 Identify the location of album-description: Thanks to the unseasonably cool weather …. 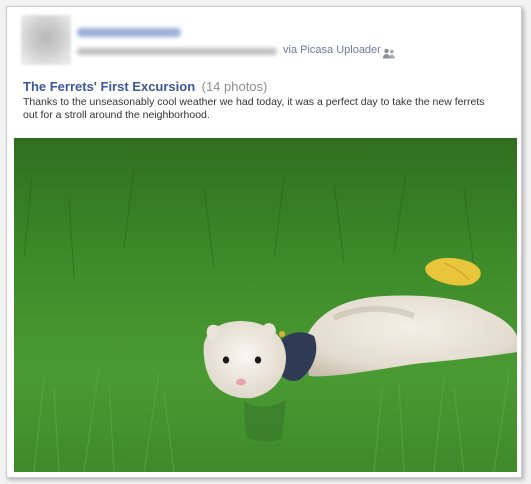
(254, 108).